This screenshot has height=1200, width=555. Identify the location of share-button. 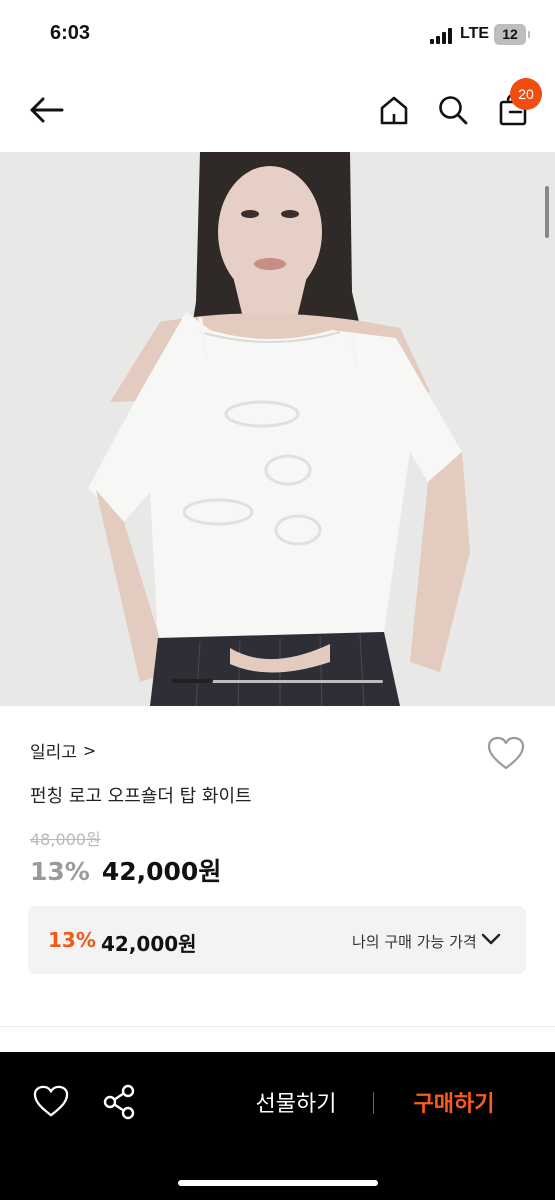
(120, 1102).